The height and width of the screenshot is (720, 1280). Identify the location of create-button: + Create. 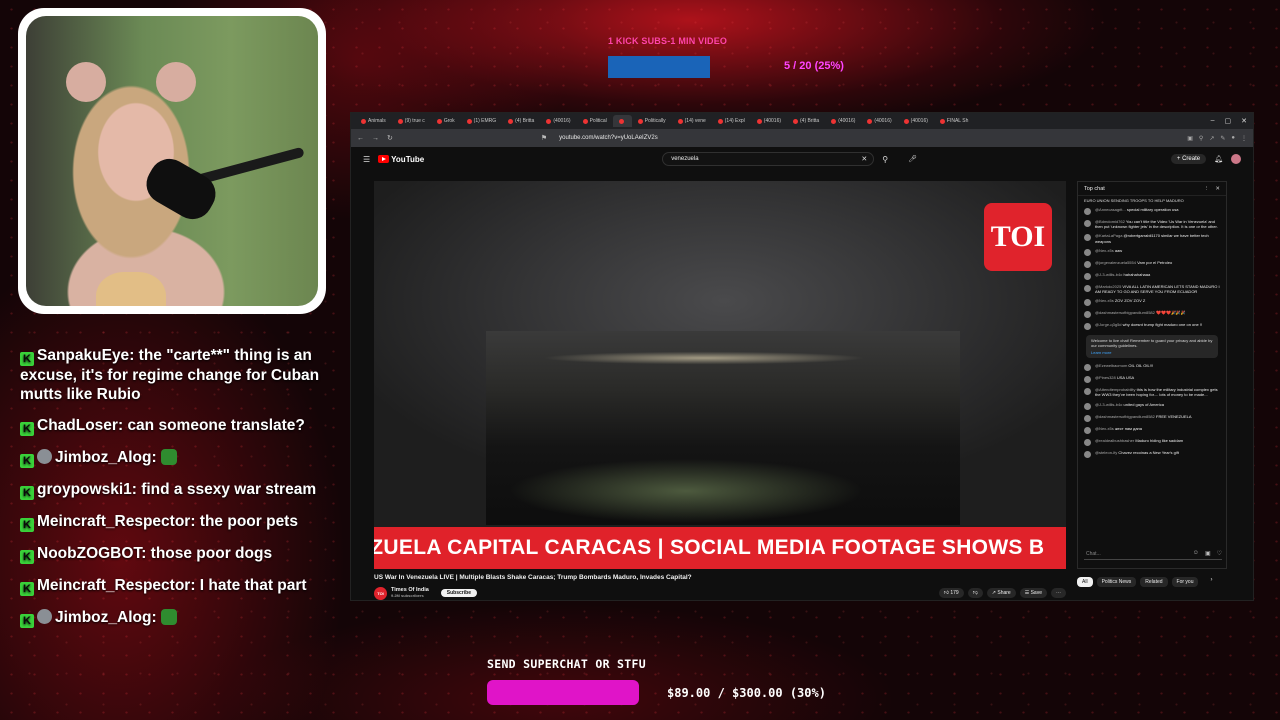
(1188, 159).